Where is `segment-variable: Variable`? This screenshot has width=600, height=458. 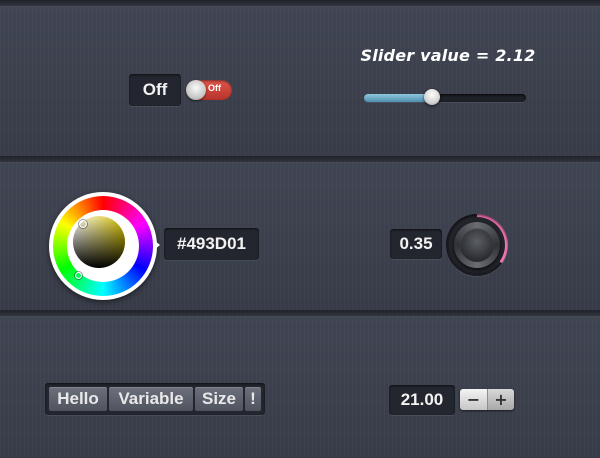
segment-variable: Variable is located at coordinates (151, 399).